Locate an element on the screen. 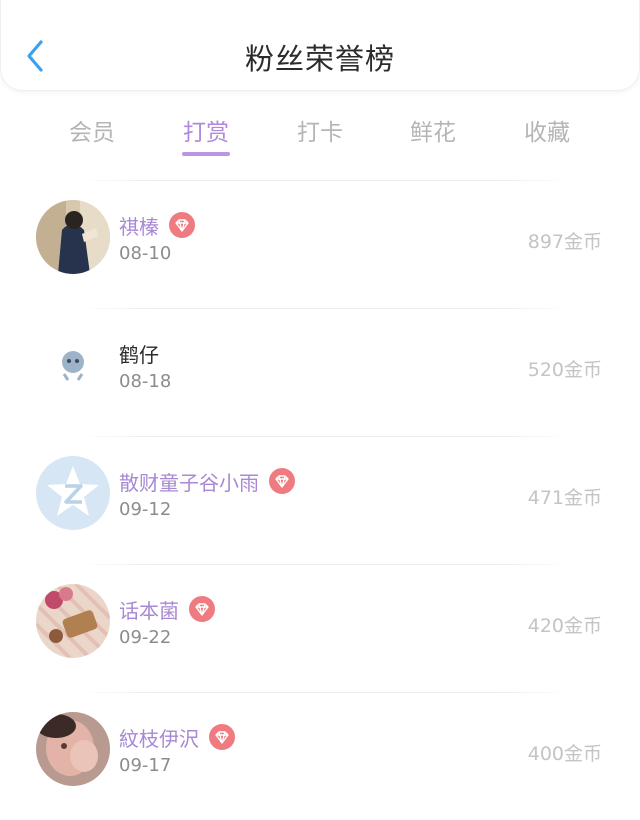 The image size is (640, 820). page-title: 粉丝荣誉榜 is located at coordinates (319, 59).